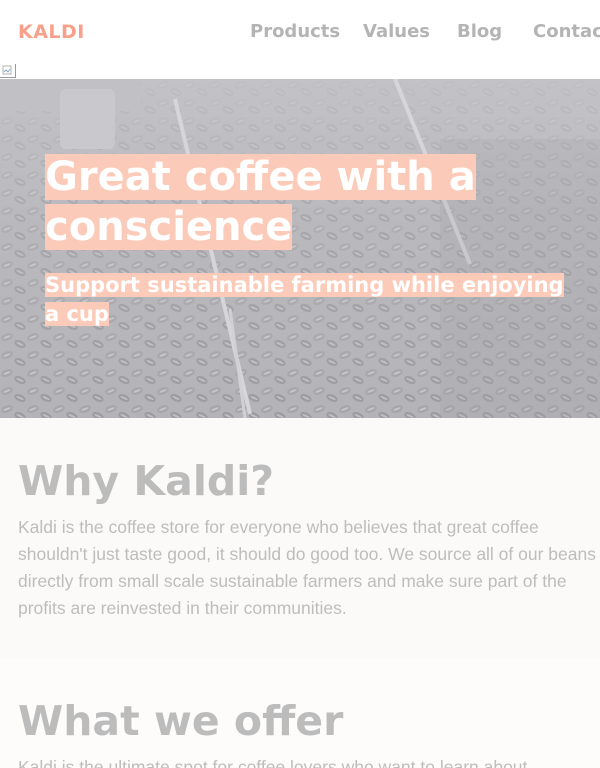 This screenshot has width=600, height=768. I want to click on broken-image-icon, so click(8, 71).